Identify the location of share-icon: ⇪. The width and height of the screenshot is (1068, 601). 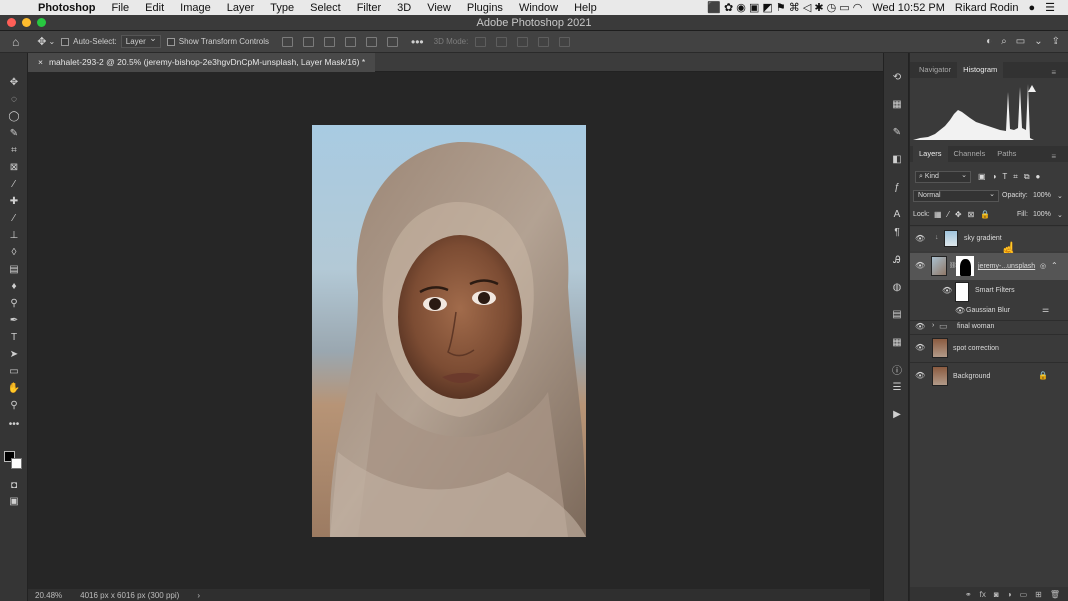
(1056, 41).